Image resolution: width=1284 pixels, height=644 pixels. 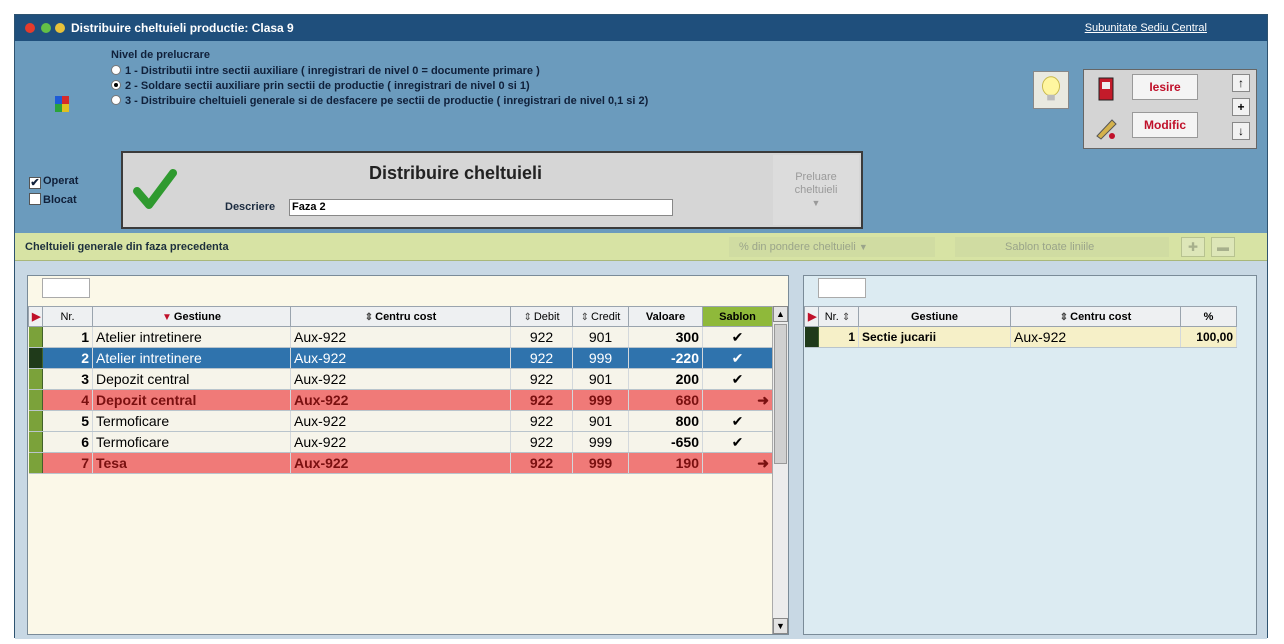 I want to click on col-credit: ⇕ Credit, so click(x=600, y=316).